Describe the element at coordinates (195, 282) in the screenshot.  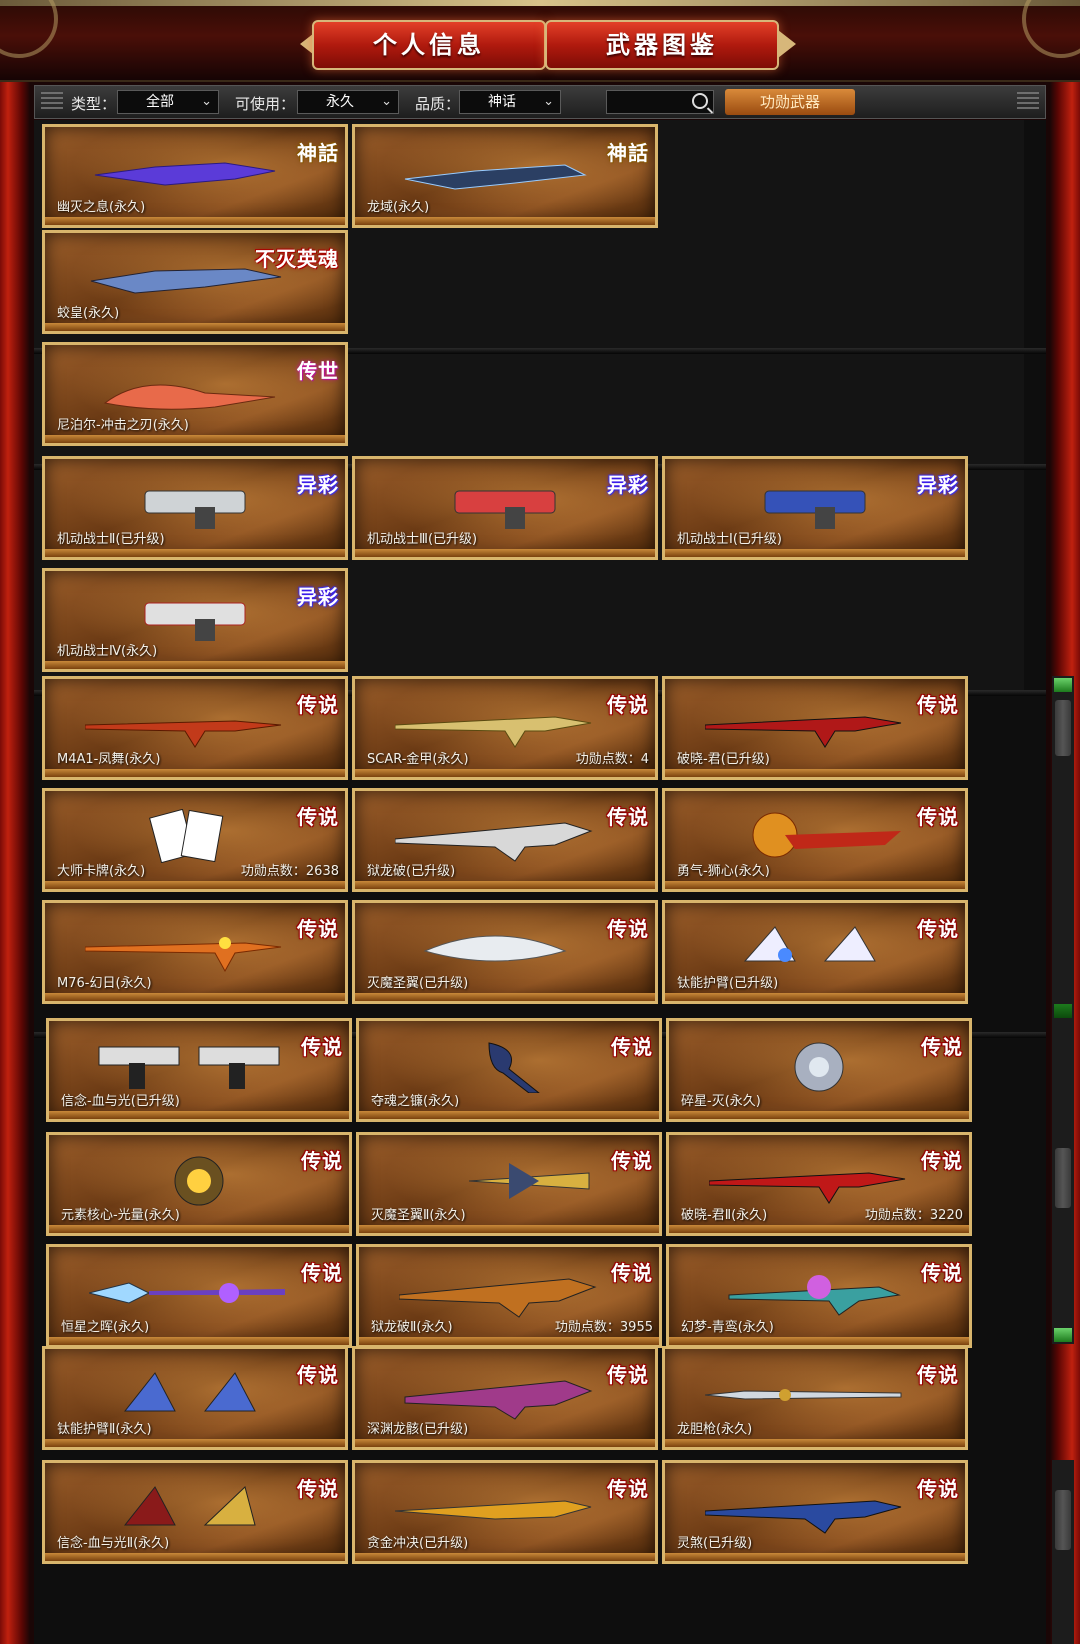
I see `weapon-card: 不灭英魂 蛟皇(永久)` at that location.